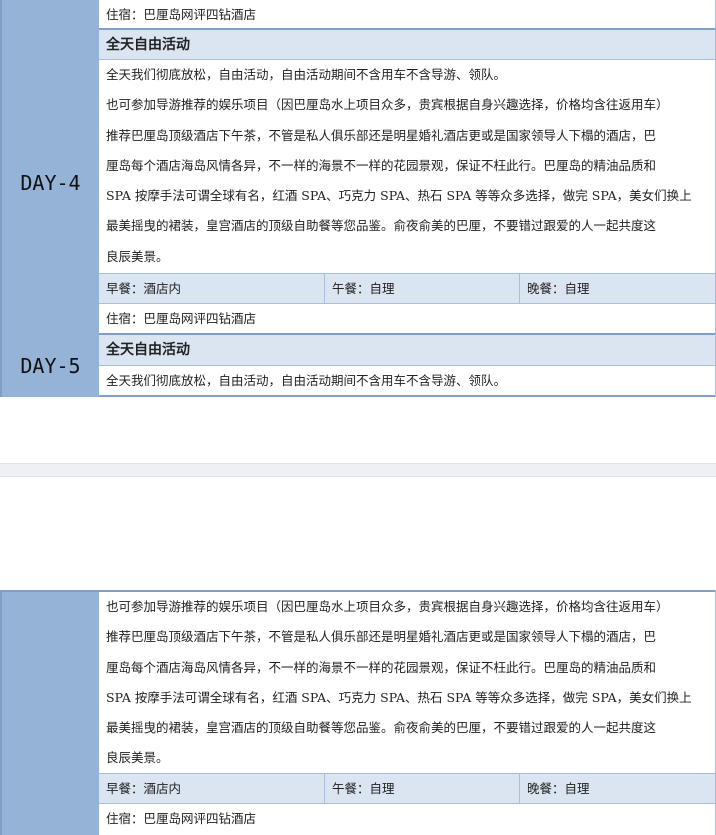 The image size is (716, 835). What do you see at coordinates (407, 319) in the screenshot?
I see `day-4-lodging: 住宿：巴厘岛网评四钻酒店` at bounding box center [407, 319].